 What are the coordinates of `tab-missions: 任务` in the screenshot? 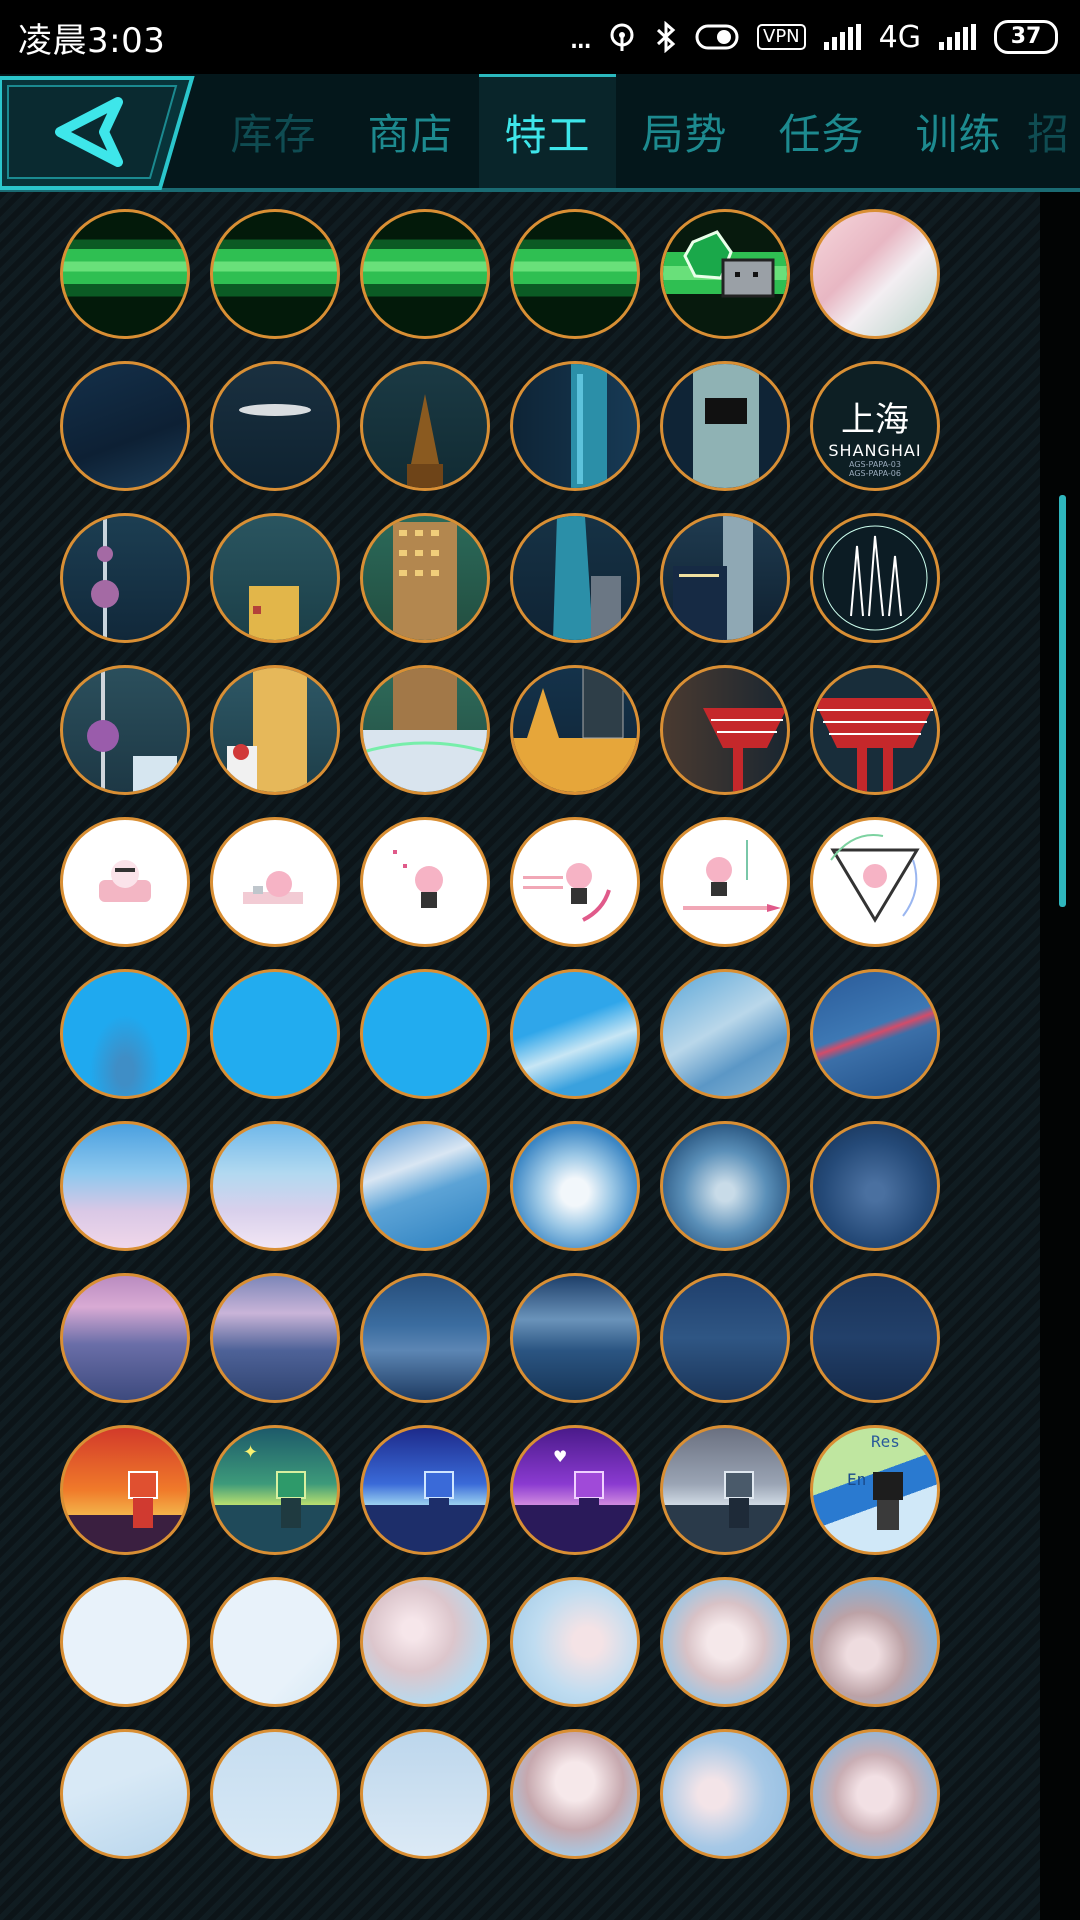 It's located at (821, 131).